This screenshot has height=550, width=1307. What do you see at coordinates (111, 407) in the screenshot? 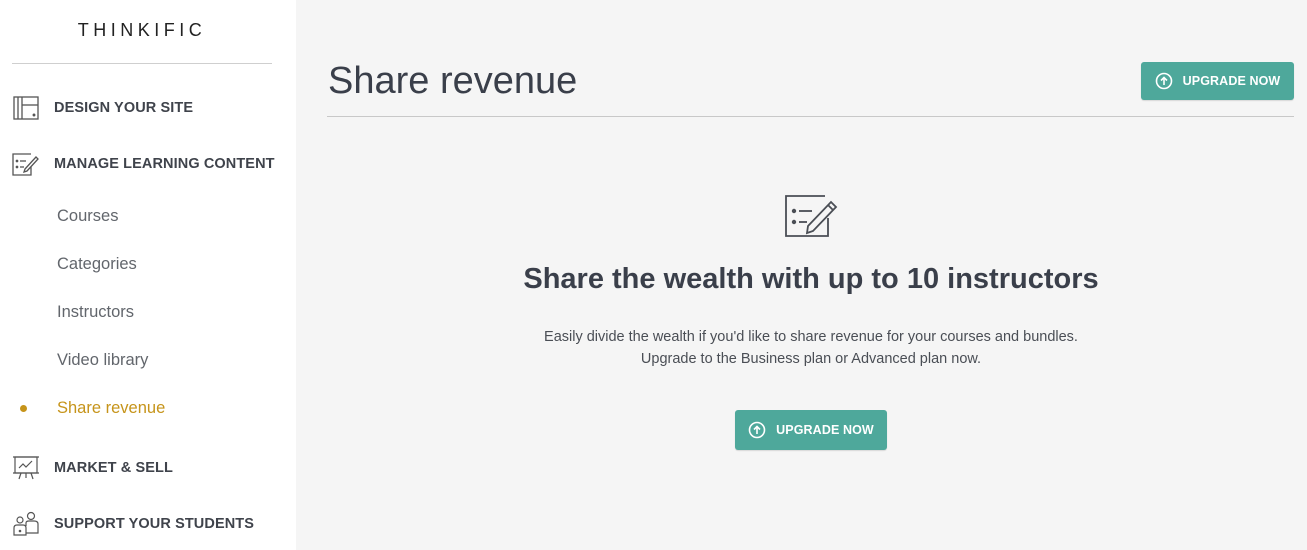
I see `sidebar-subitem-label: Share revenue` at bounding box center [111, 407].